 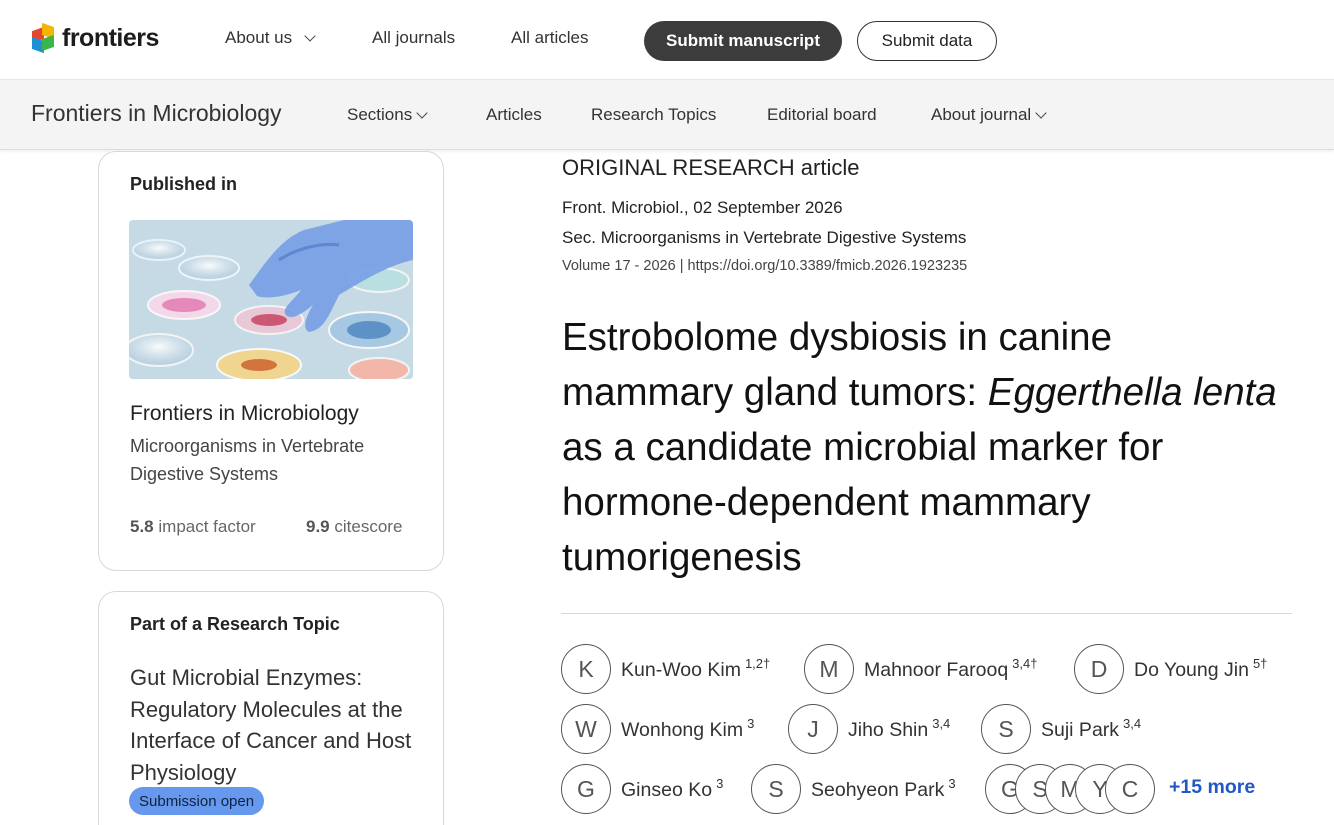 What do you see at coordinates (1201, 668) in the screenshot?
I see `author-name: Do Young Jin 5†` at bounding box center [1201, 668].